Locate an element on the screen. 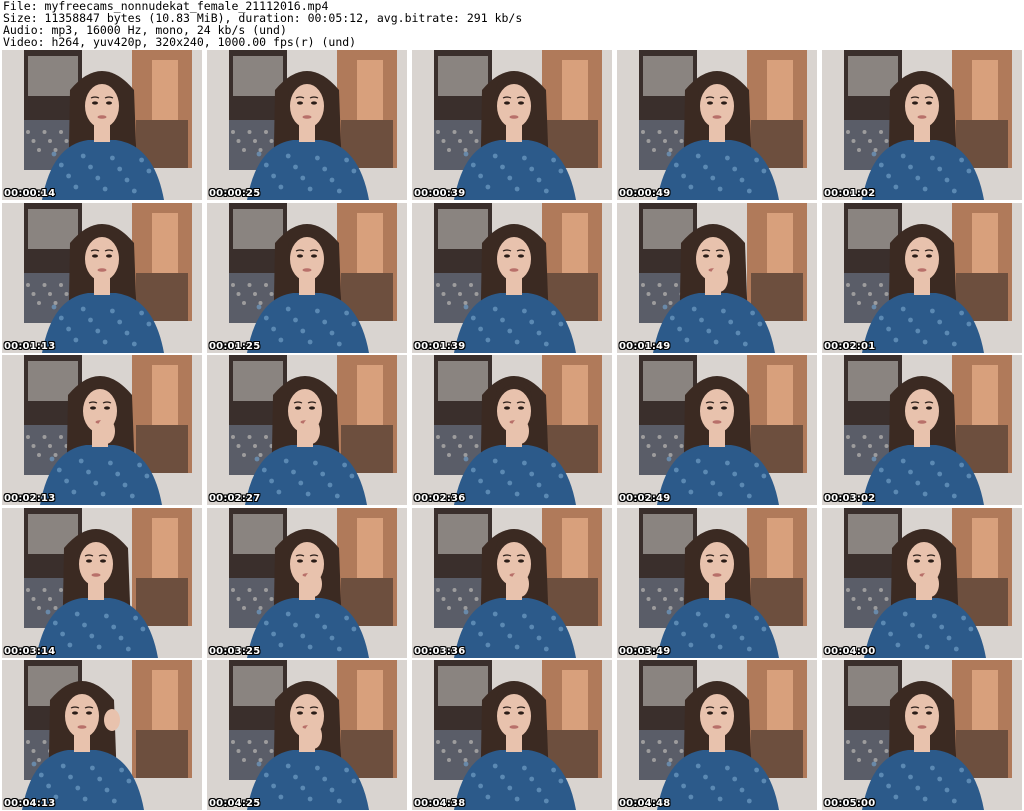  thumbnail-frame: 00:03:02 is located at coordinates (922, 430).